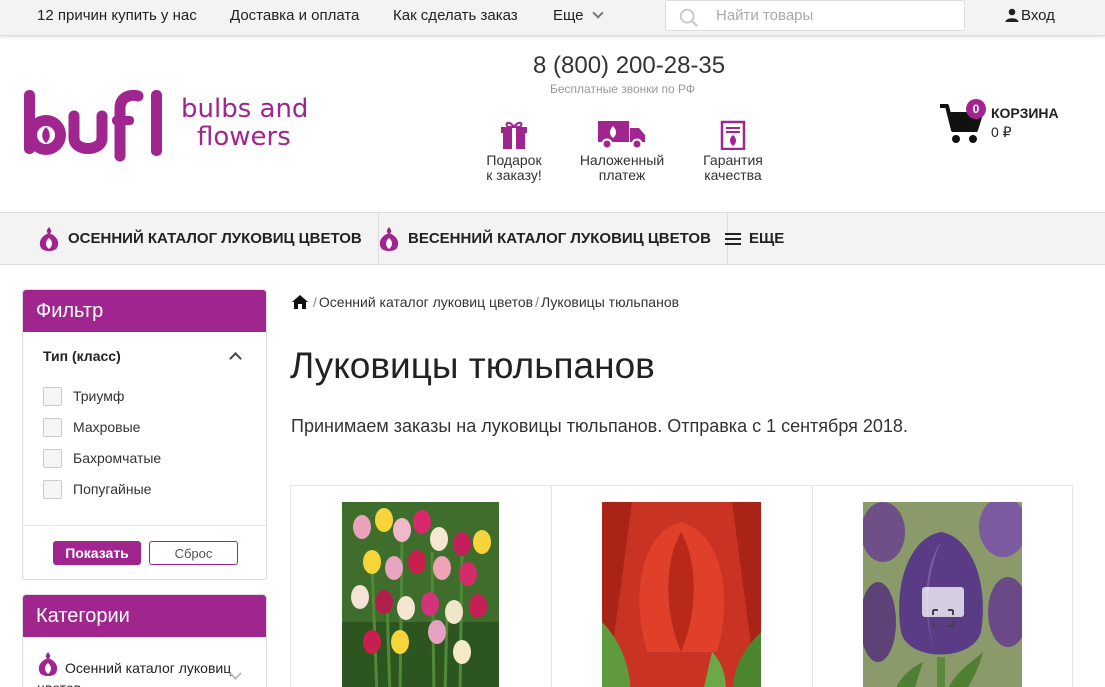  Describe the element at coordinates (681, 594) in the screenshot. I see `red-tulip-image` at that location.